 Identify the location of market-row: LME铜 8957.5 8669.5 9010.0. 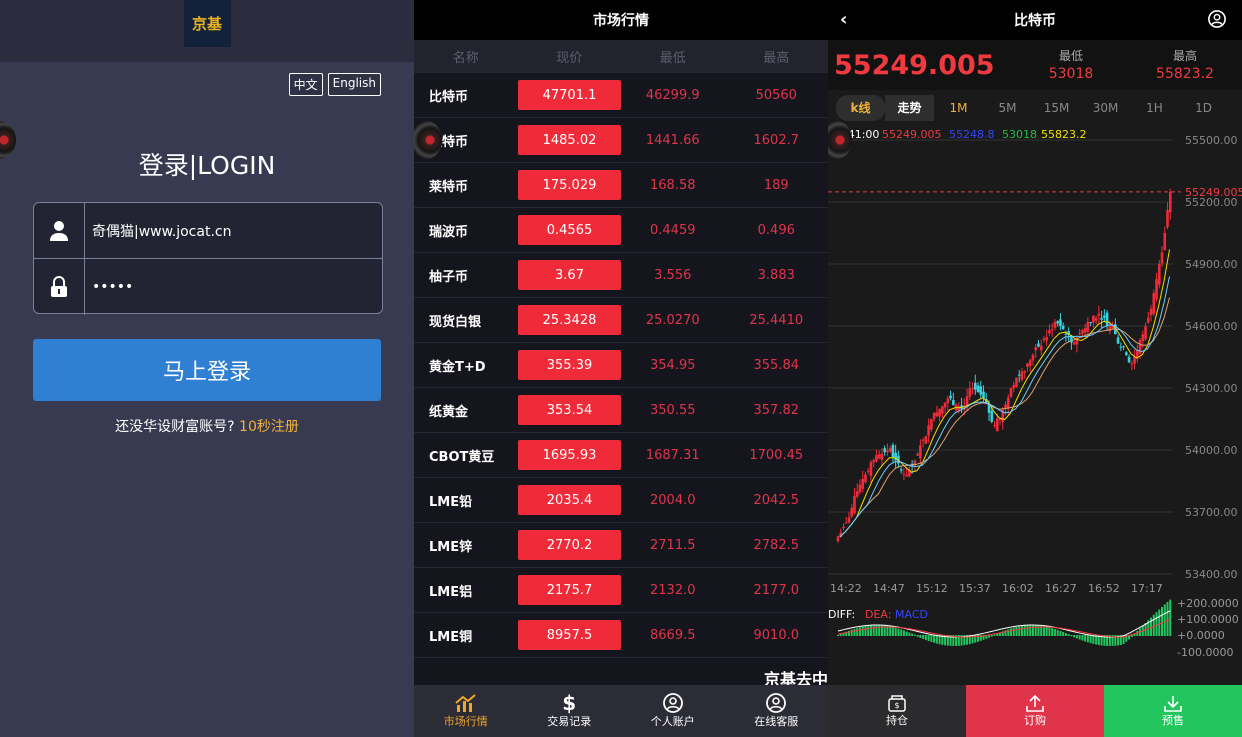
(621, 635).